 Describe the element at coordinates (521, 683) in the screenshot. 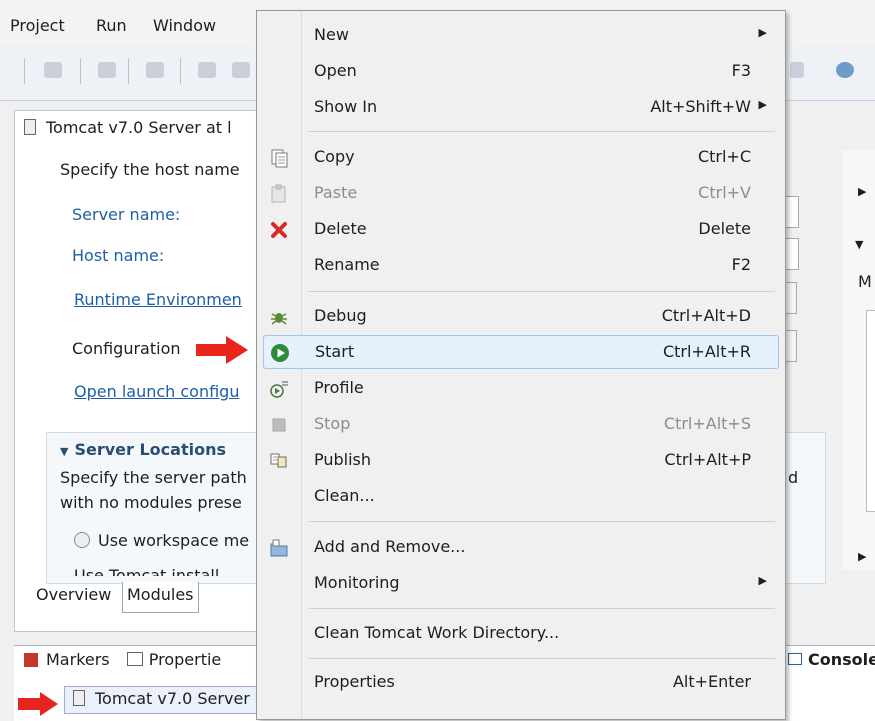

I see `menu-item-properties: Properties Alt+Enter` at that location.